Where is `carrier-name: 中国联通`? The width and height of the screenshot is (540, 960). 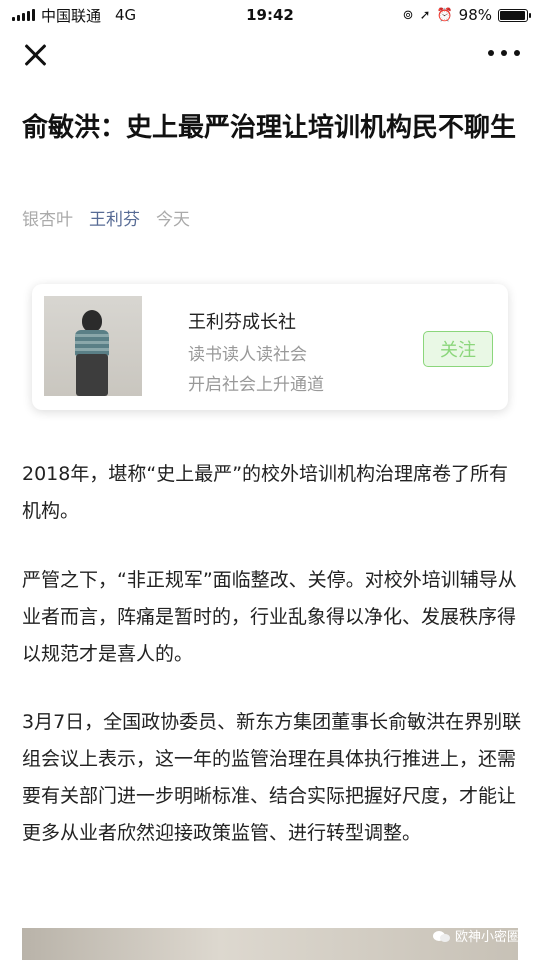
carrier-name: 中国联通 is located at coordinates (71, 15).